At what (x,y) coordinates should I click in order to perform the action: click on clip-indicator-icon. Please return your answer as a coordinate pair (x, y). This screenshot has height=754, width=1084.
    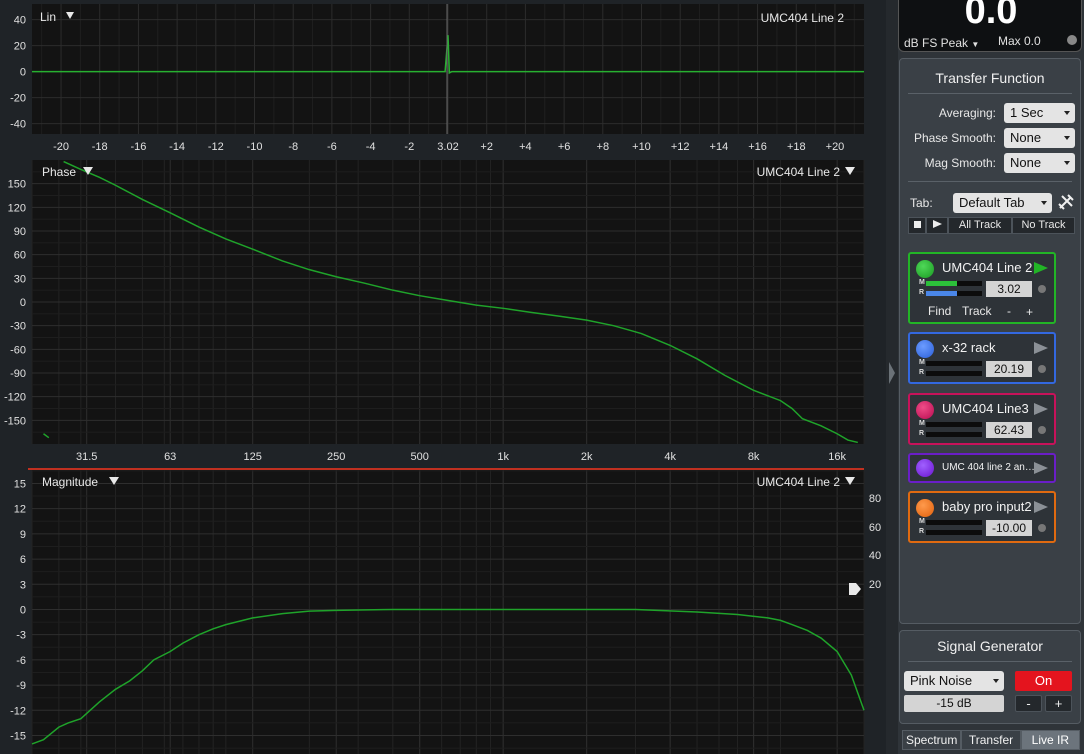
    Looking at the image, I should click on (1072, 40).